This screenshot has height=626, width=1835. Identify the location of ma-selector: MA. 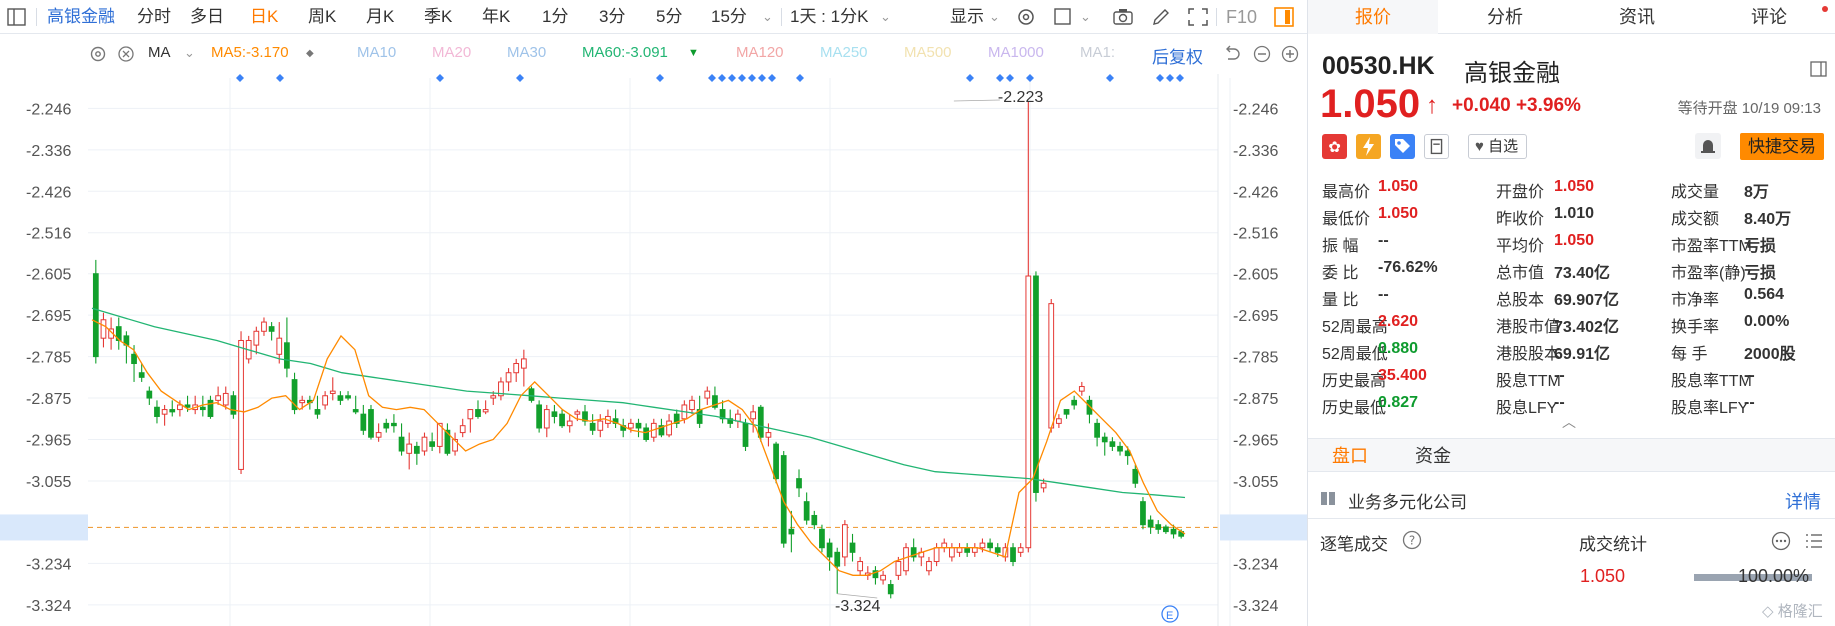
(159, 52).